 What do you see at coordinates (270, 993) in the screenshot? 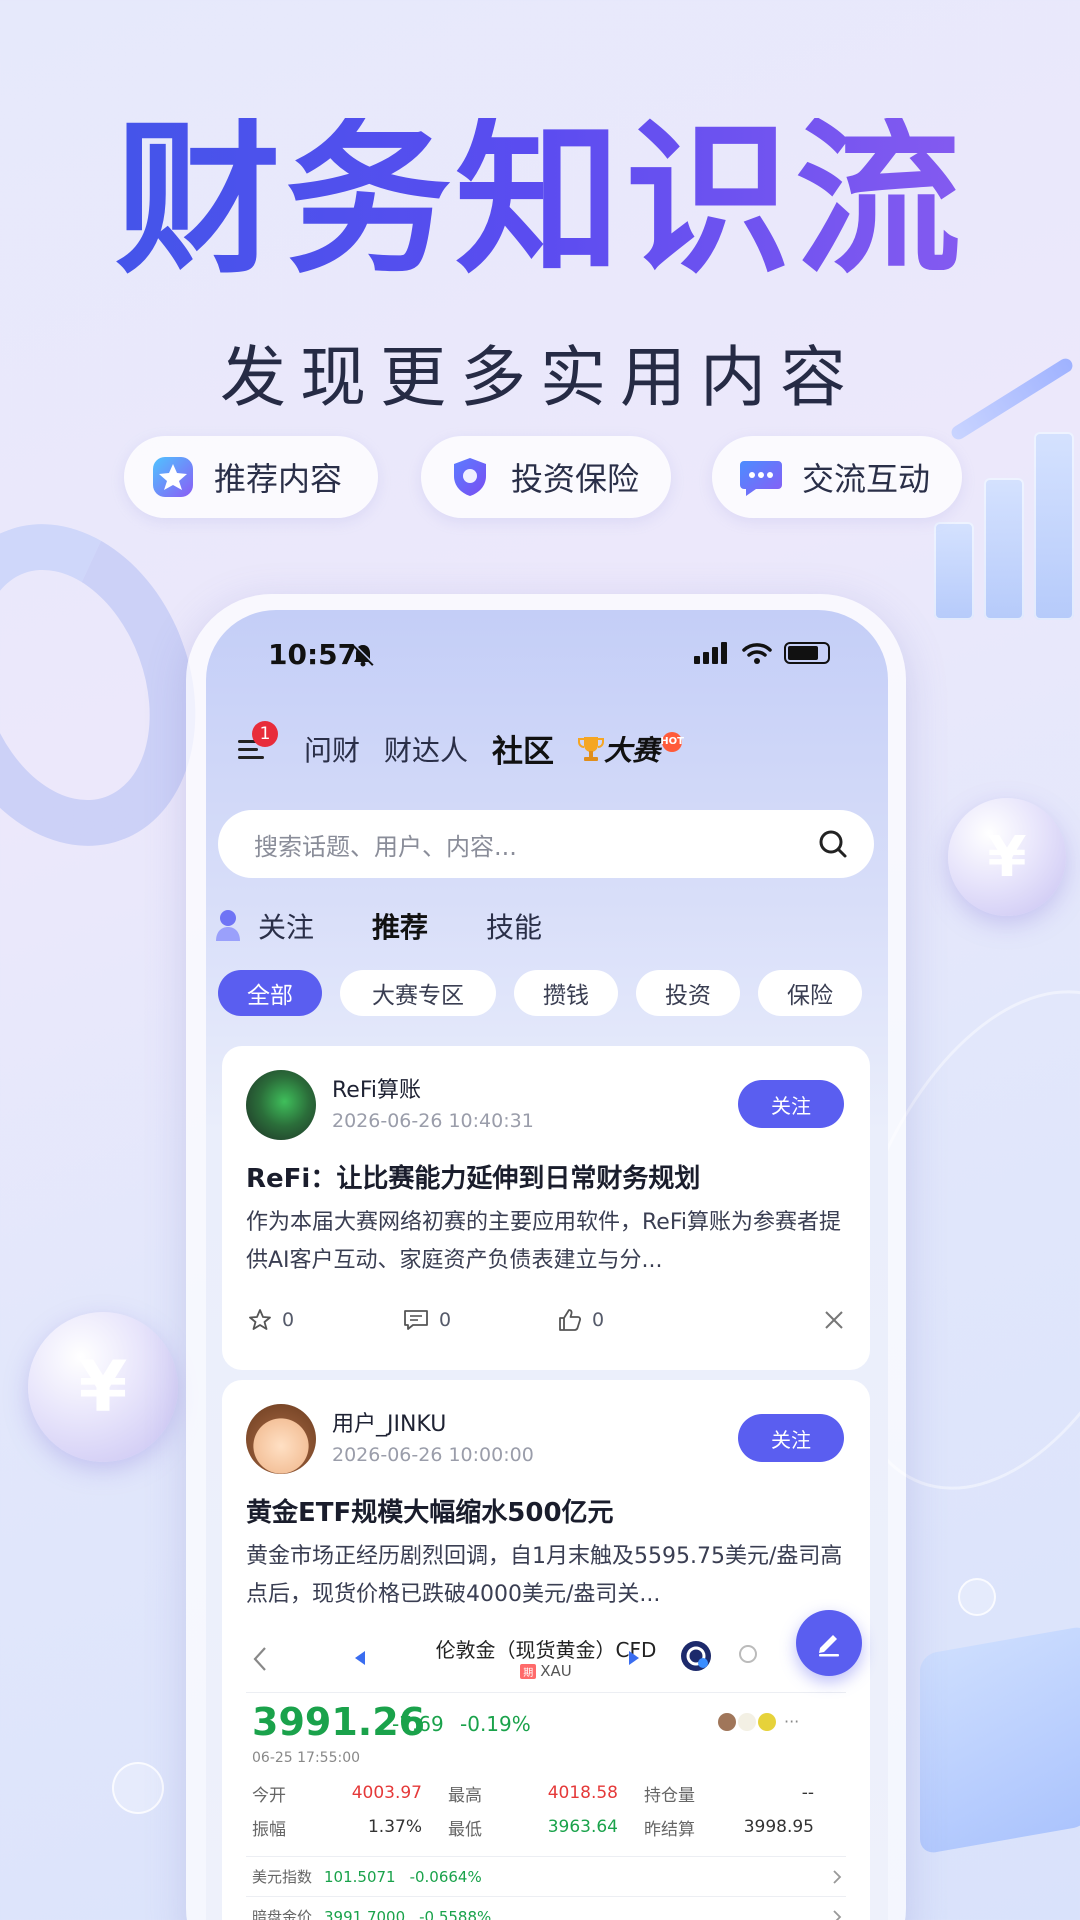
I see `chip-all: 全部` at bounding box center [270, 993].